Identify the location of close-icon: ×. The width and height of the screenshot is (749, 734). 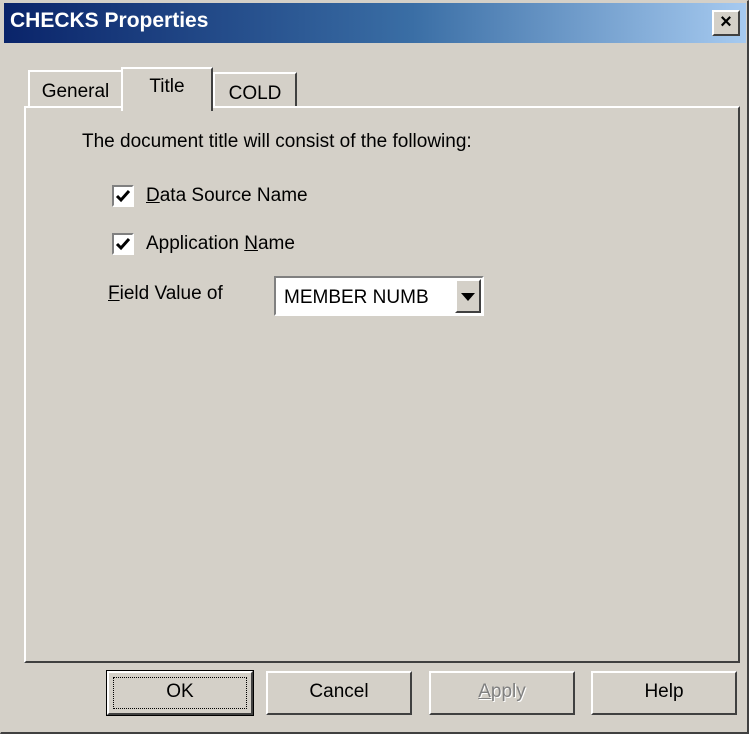
(726, 22).